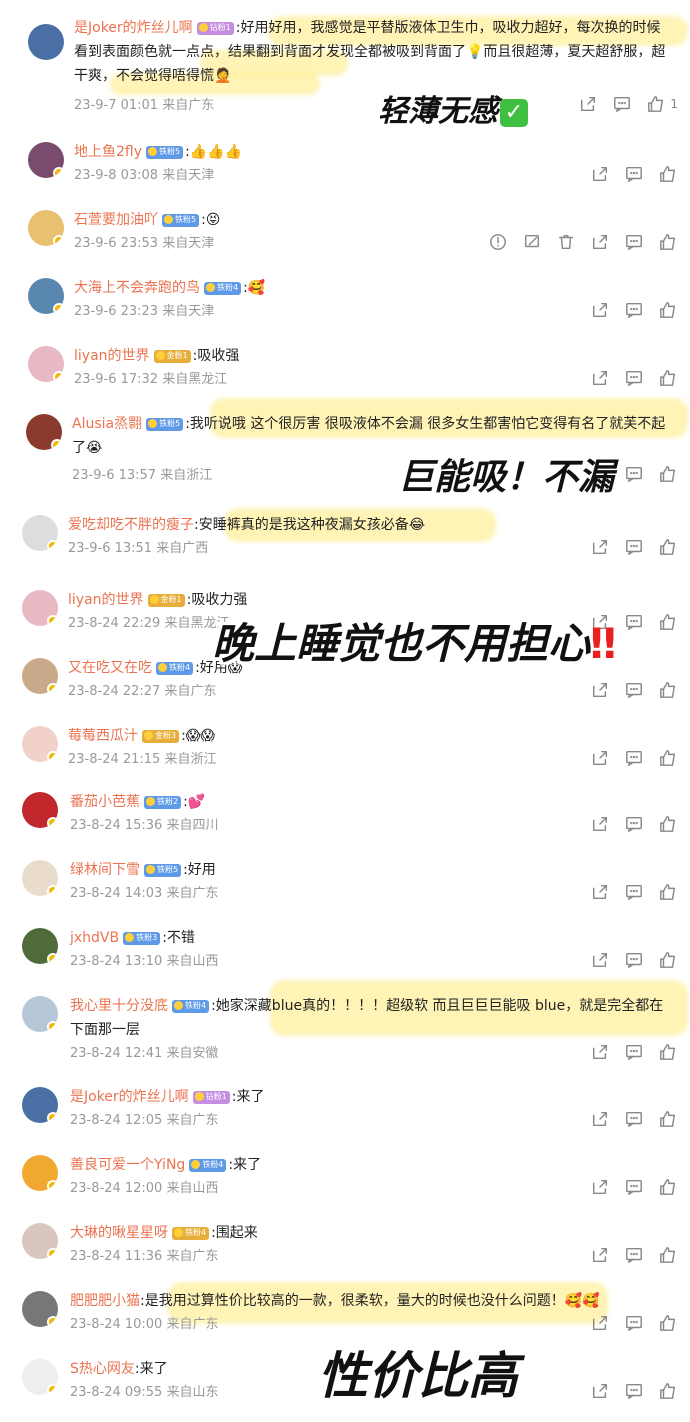  Describe the element at coordinates (108, 152) in the screenshot. I see `username: 地上鱼2fly` at that location.